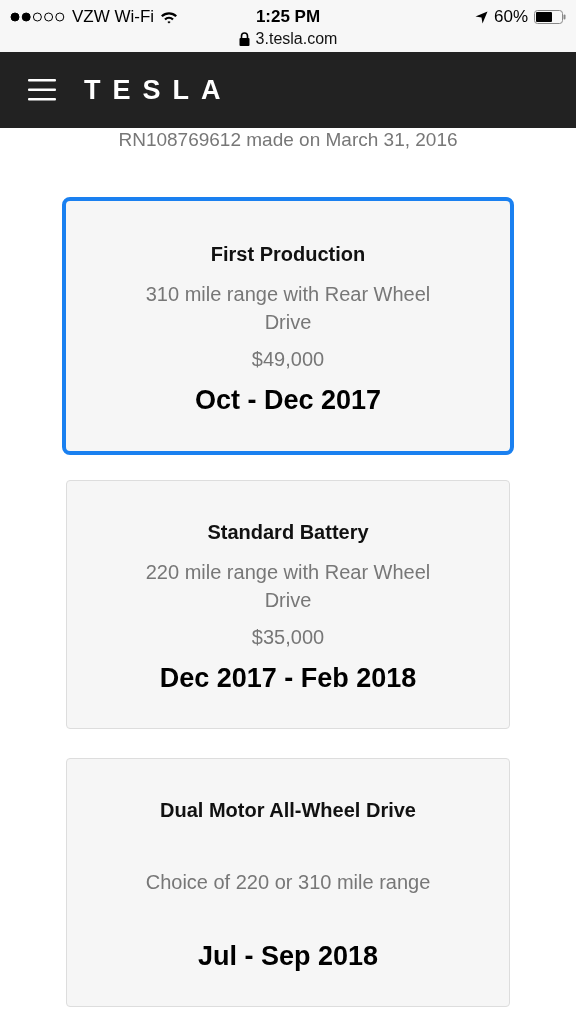  Describe the element at coordinates (288, 359) in the screenshot. I see `option-price: $49,000` at that location.